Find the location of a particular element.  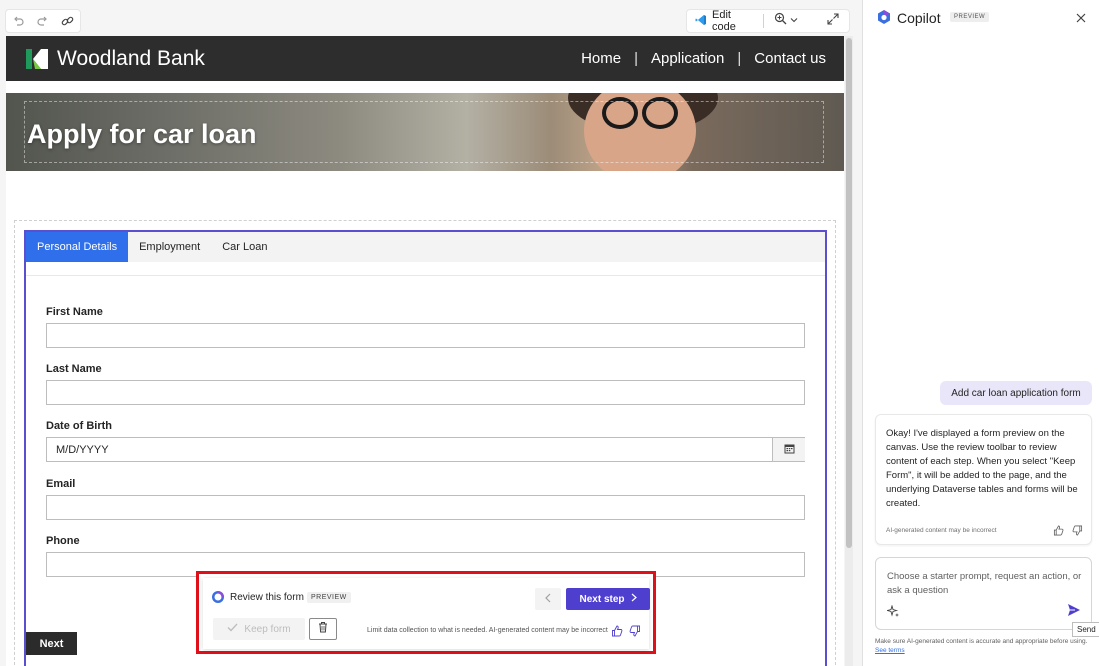

hero-title: Apply for car loan is located at coordinates (142, 134).